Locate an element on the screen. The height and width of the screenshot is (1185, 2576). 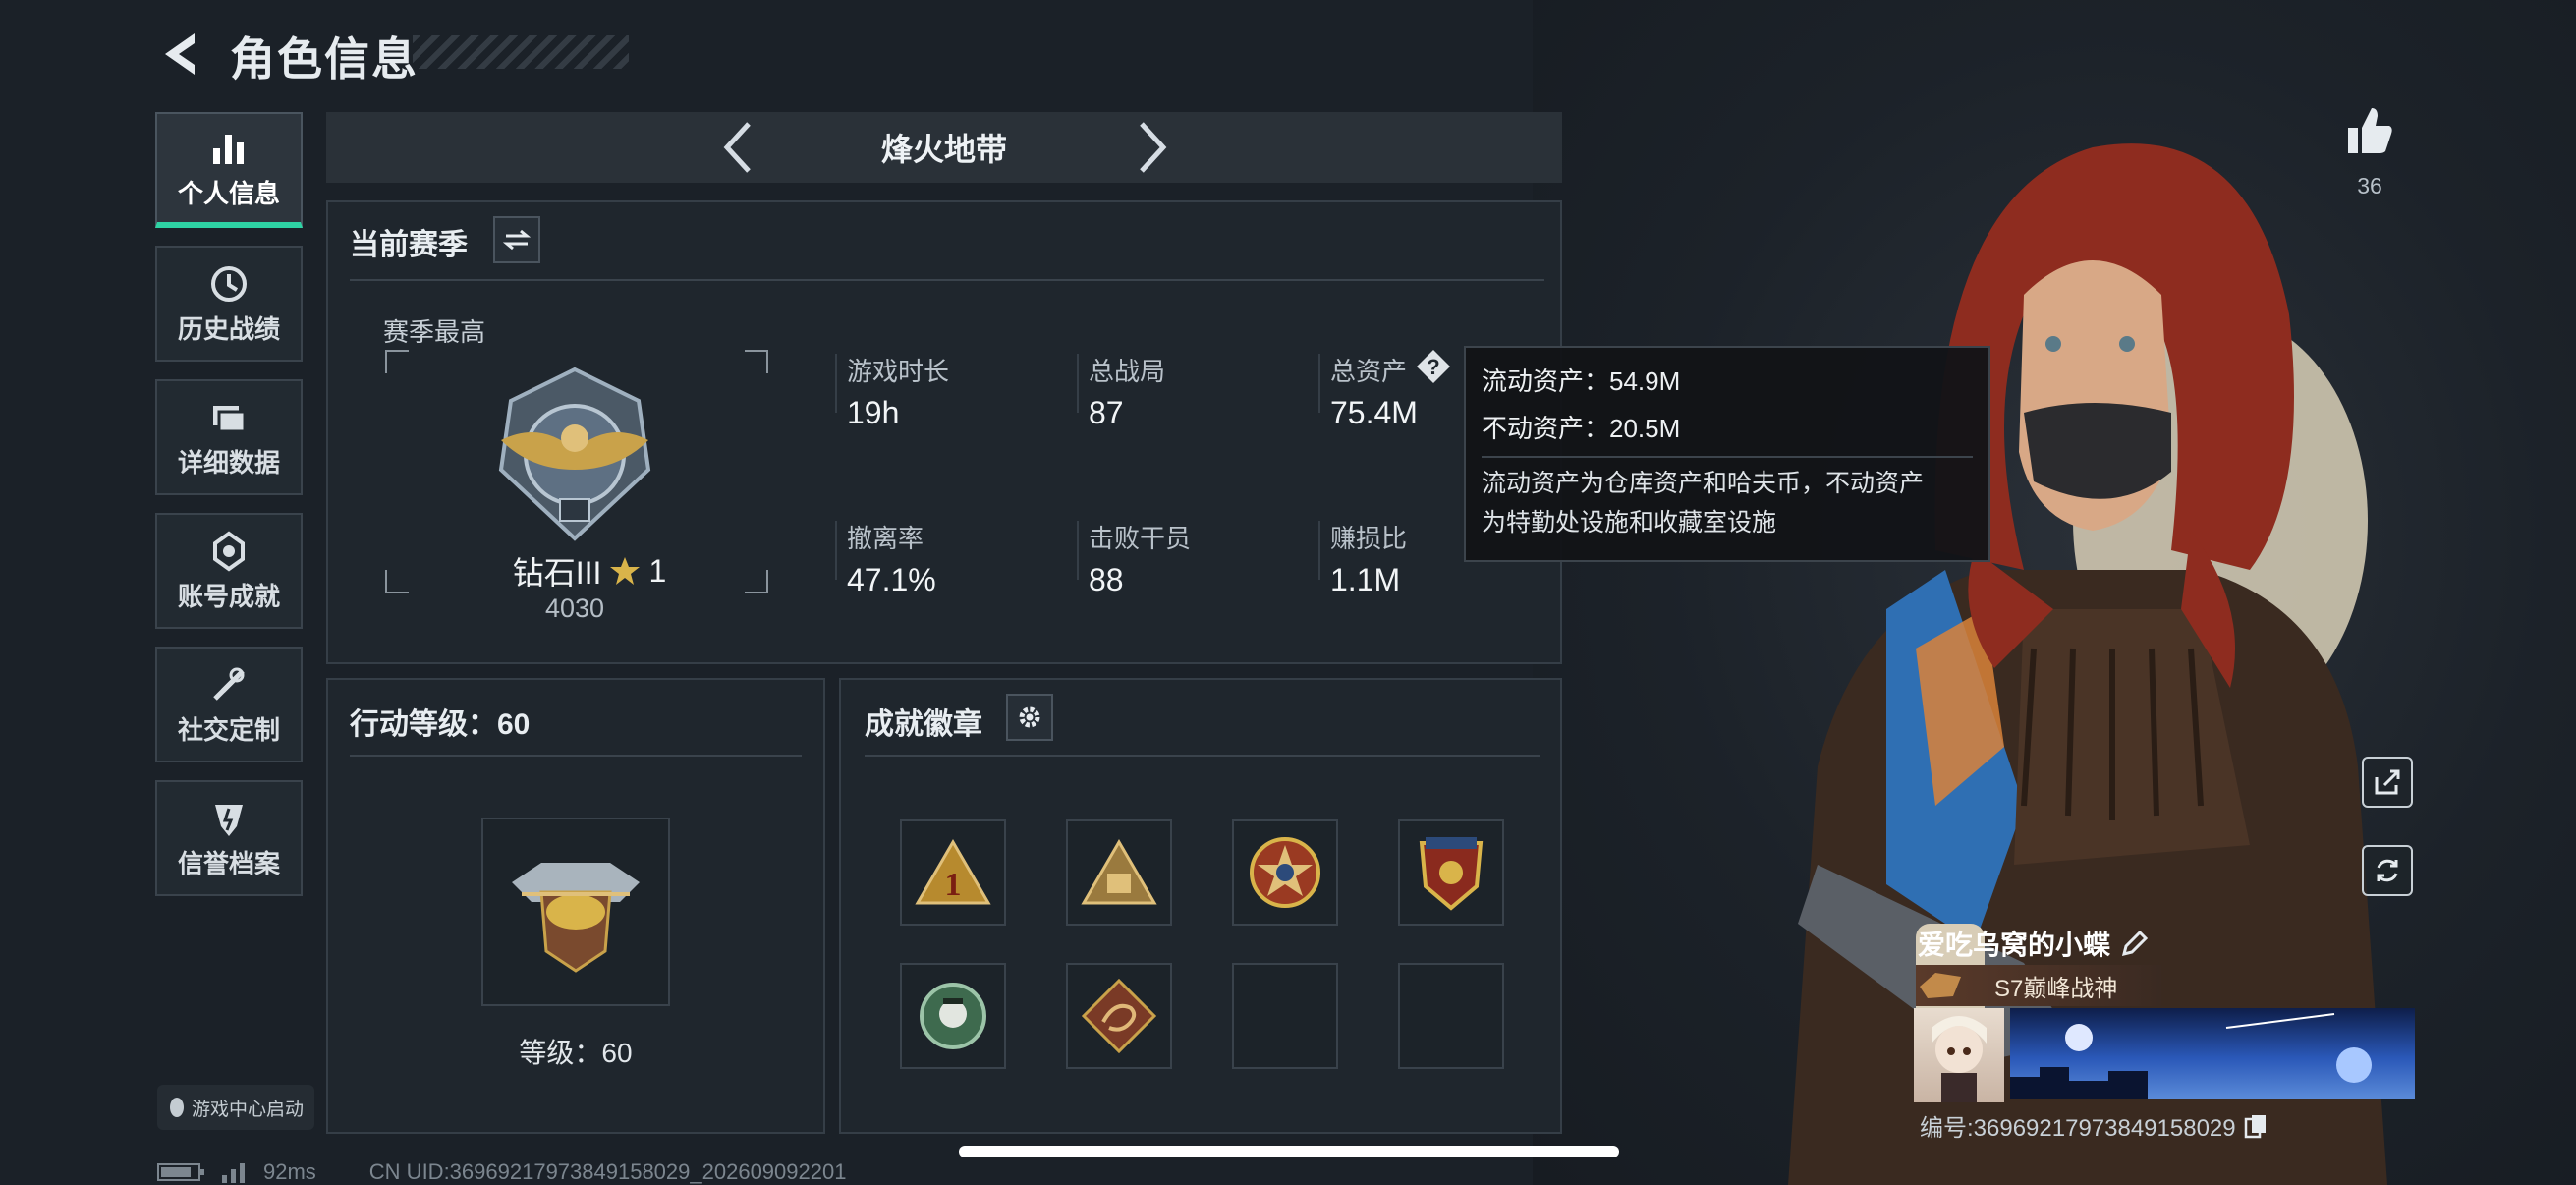
assets-desc-line2: 为特勤处设施和收藏室设施 is located at coordinates (1629, 523).